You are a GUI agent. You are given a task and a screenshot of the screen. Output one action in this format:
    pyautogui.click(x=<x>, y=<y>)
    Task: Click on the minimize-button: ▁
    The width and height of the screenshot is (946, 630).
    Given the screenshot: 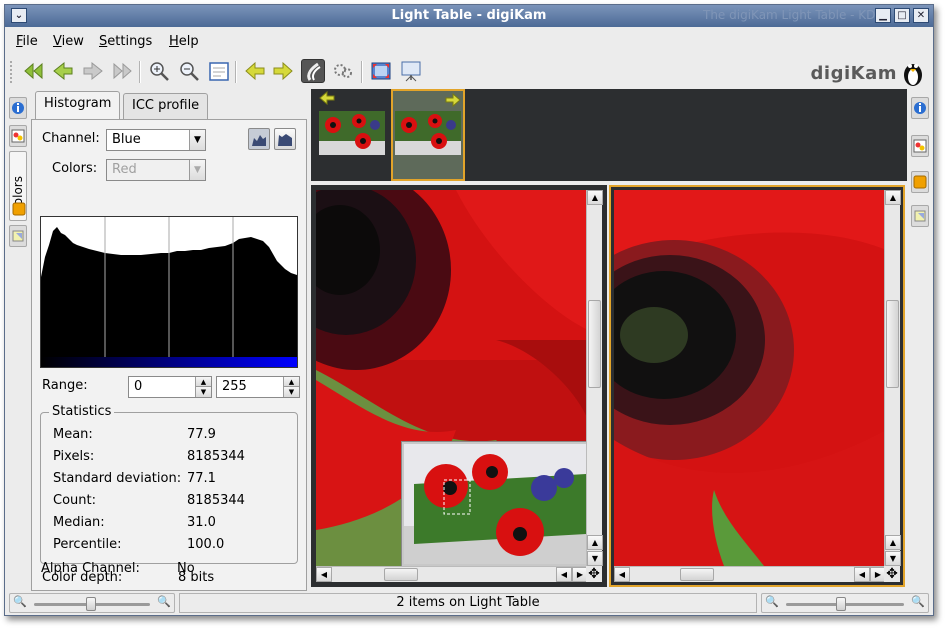 What is the action you would take?
    pyautogui.click(x=883, y=15)
    